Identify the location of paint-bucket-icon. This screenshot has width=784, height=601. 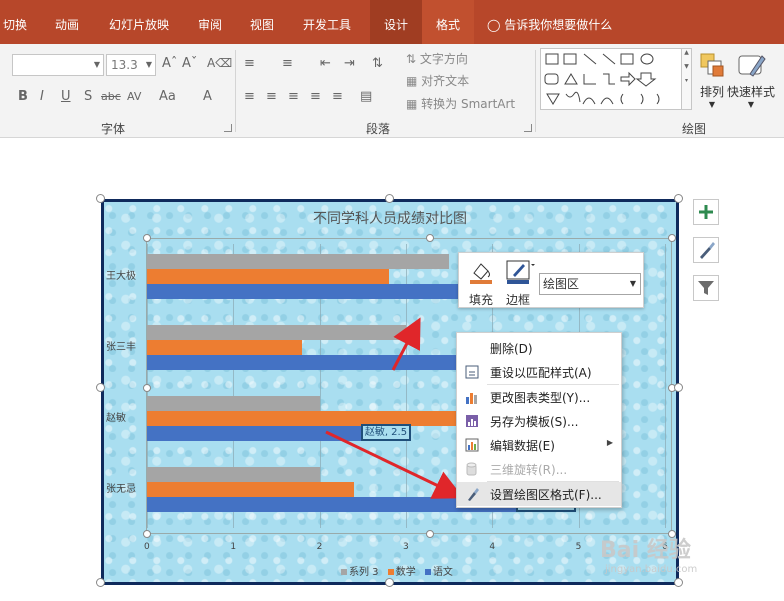
(481, 273).